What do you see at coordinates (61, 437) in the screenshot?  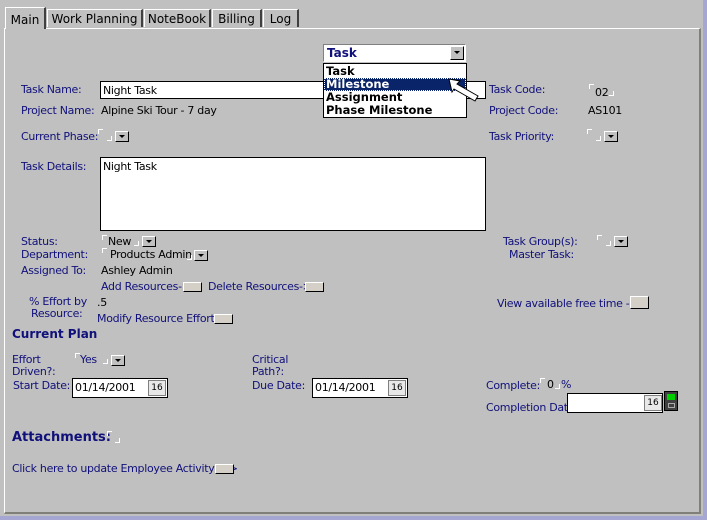 I see `attachments-heading: Attachments:` at bounding box center [61, 437].